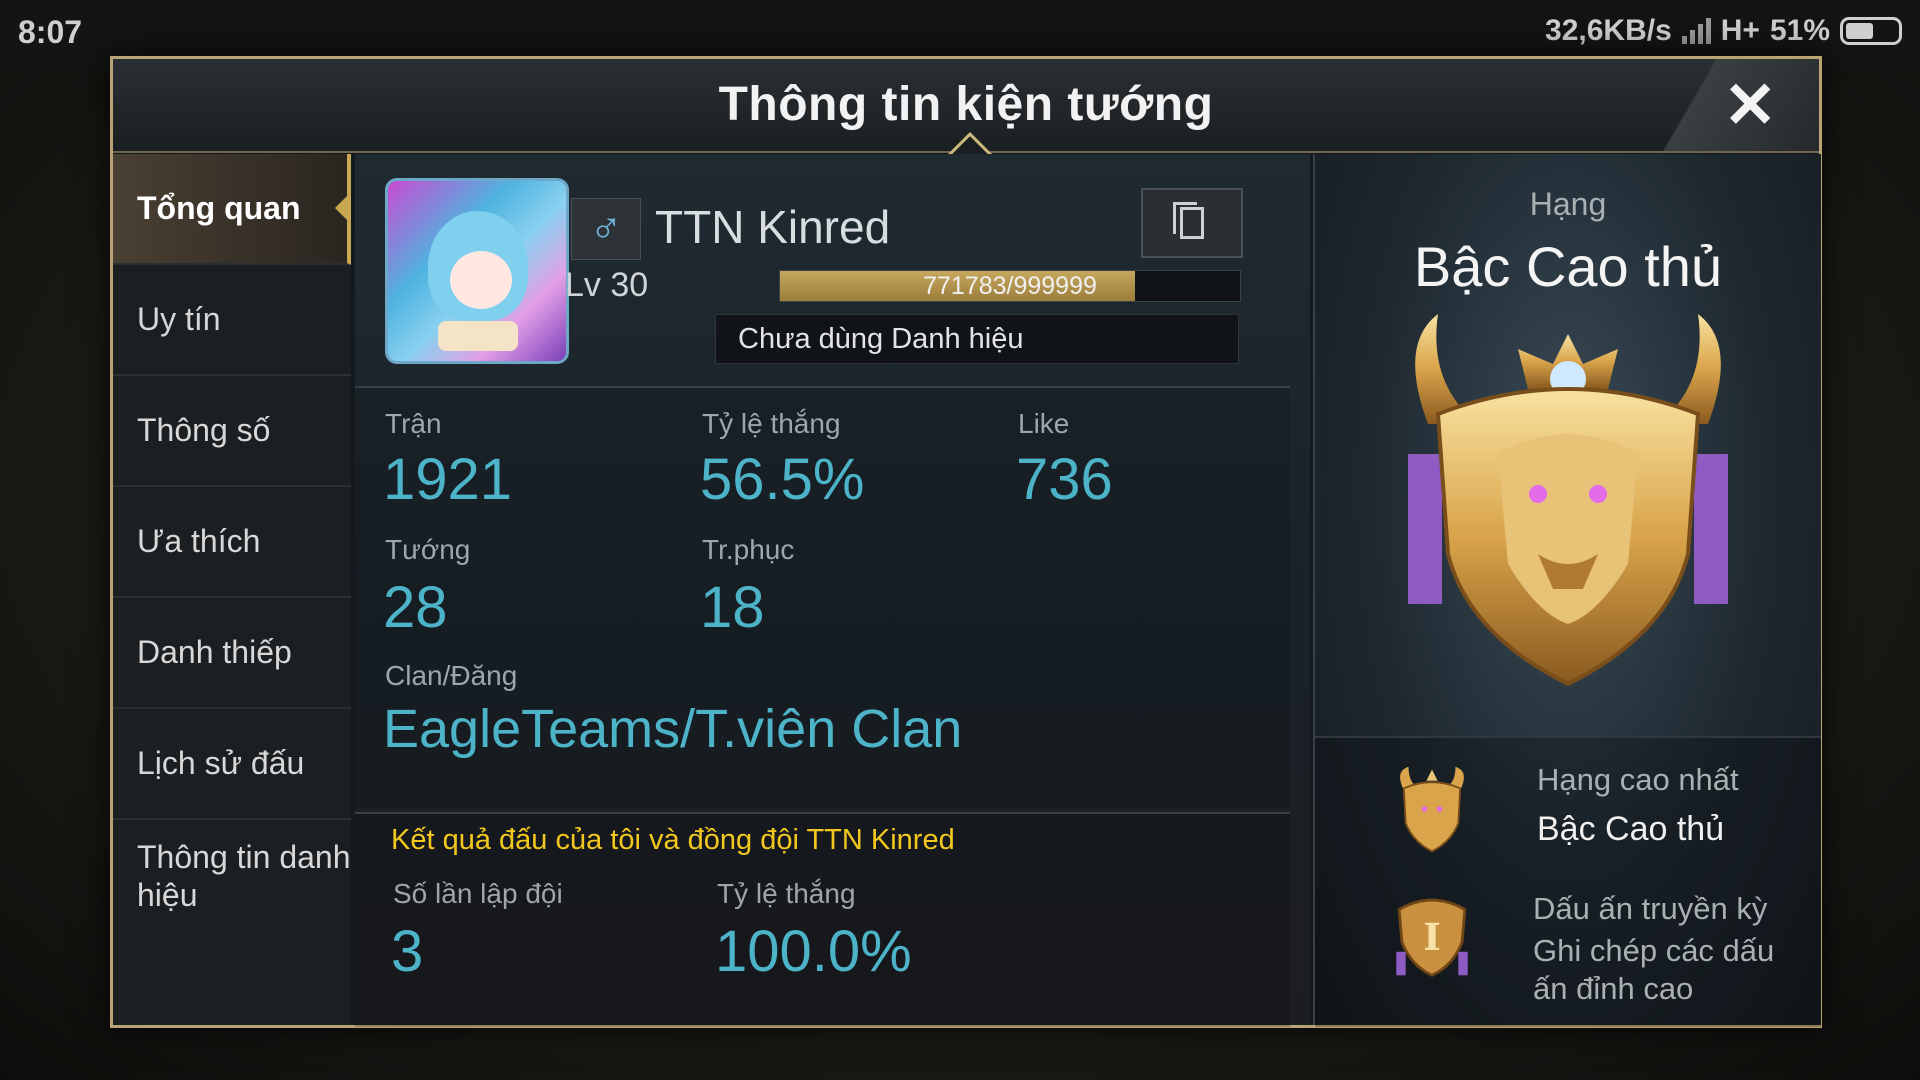 The width and height of the screenshot is (1920, 1080). What do you see at coordinates (1696, 31) in the screenshot?
I see `signal-icon` at bounding box center [1696, 31].